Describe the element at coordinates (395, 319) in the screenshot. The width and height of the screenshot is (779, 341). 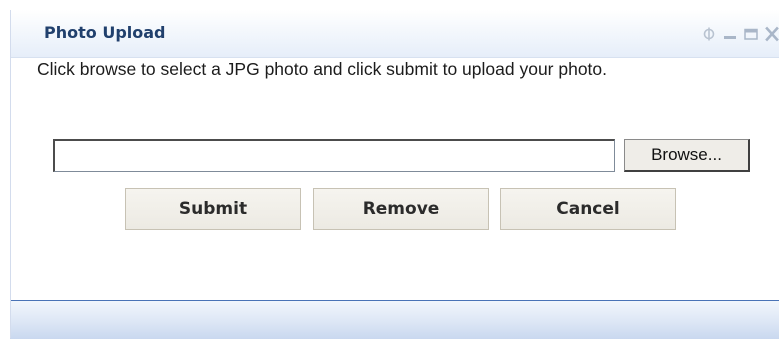
I see `portlet-footer` at that location.